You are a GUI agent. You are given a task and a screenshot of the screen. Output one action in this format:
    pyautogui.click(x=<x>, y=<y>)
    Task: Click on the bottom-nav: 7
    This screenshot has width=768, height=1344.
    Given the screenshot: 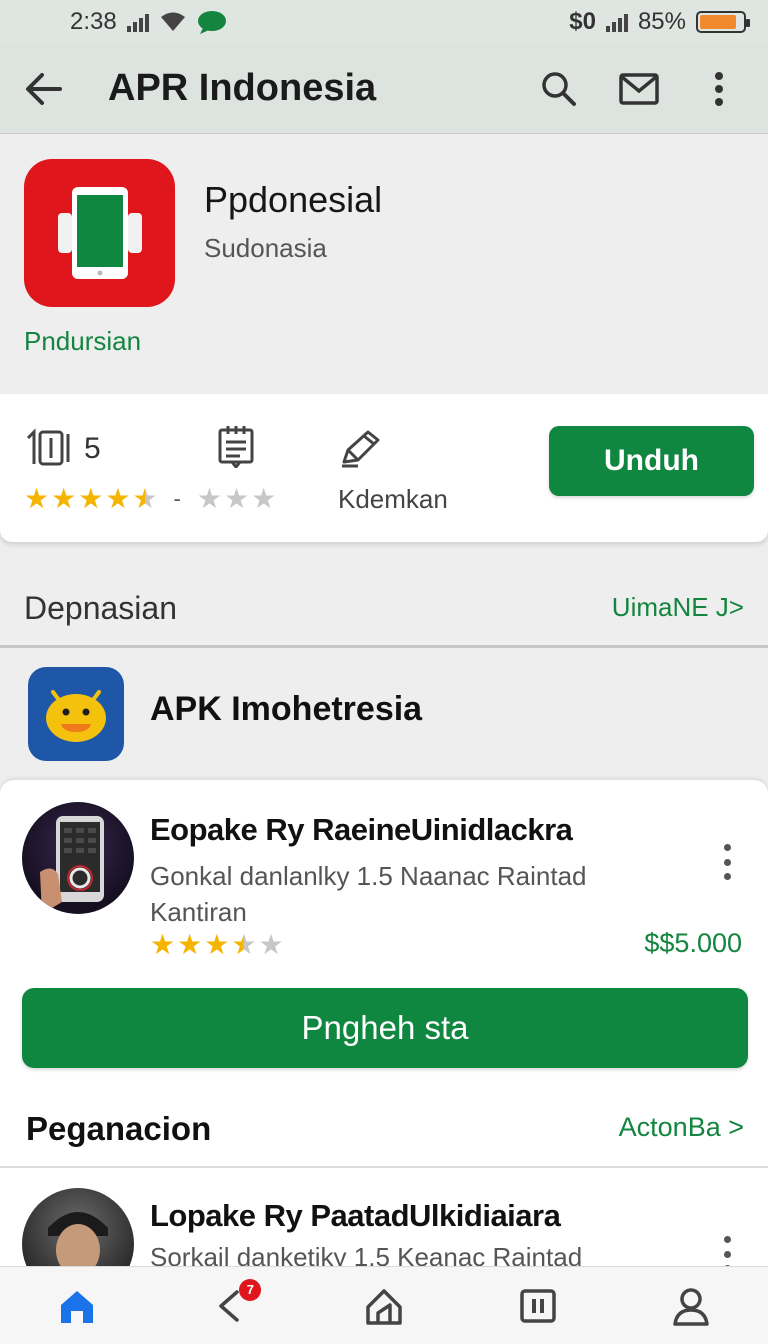 What is the action you would take?
    pyautogui.click(x=384, y=1305)
    